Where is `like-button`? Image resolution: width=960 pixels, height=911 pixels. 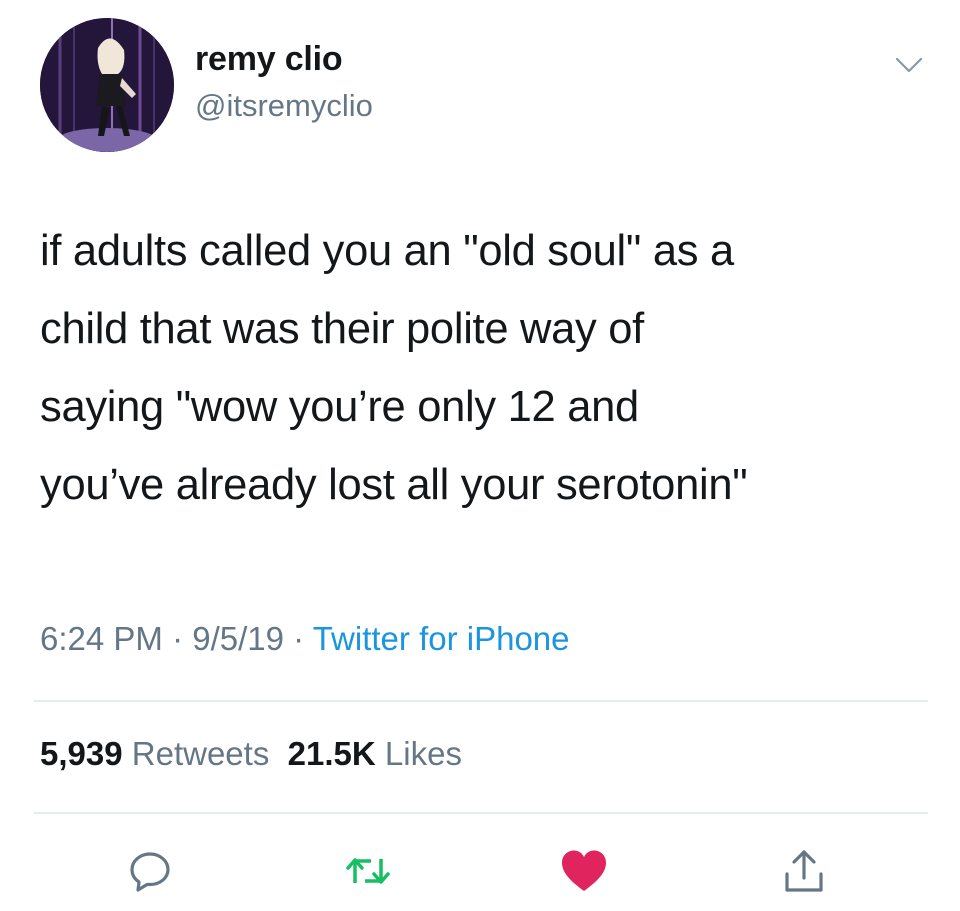 like-button is located at coordinates (584, 871).